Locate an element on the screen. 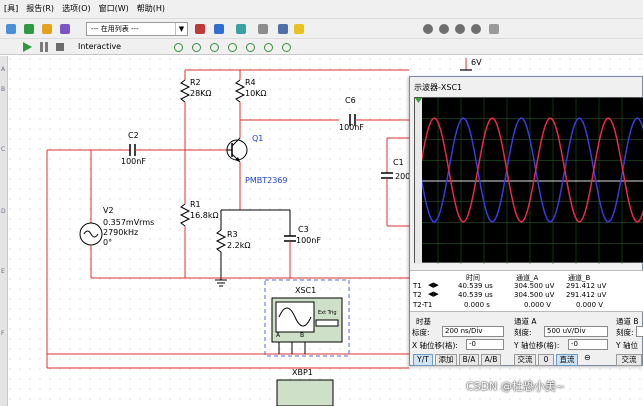 This screenshot has width=643, height=406. probe-digital-icon is located at coordinates (268, 47).